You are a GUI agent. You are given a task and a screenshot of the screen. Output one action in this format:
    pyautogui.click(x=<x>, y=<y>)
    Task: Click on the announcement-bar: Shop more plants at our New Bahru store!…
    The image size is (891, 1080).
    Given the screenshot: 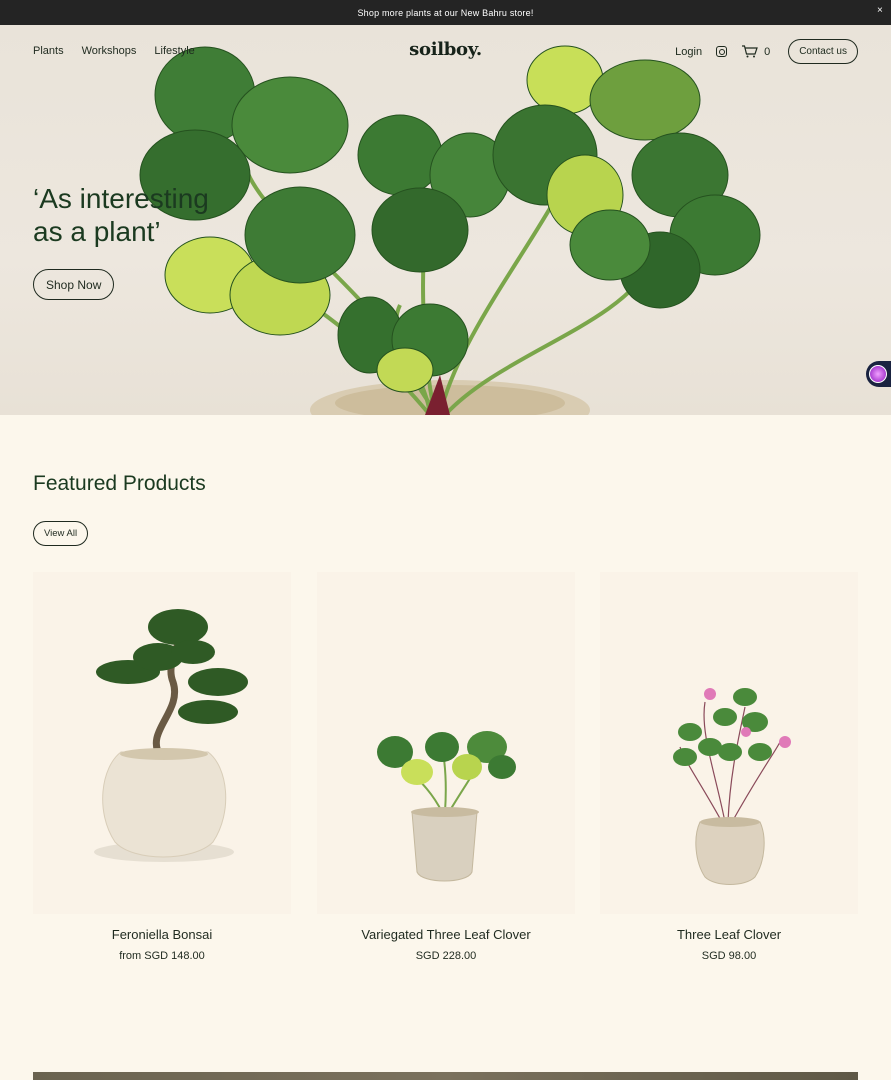 What is the action you would take?
    pyautogui.click(x=445, y=12)
    